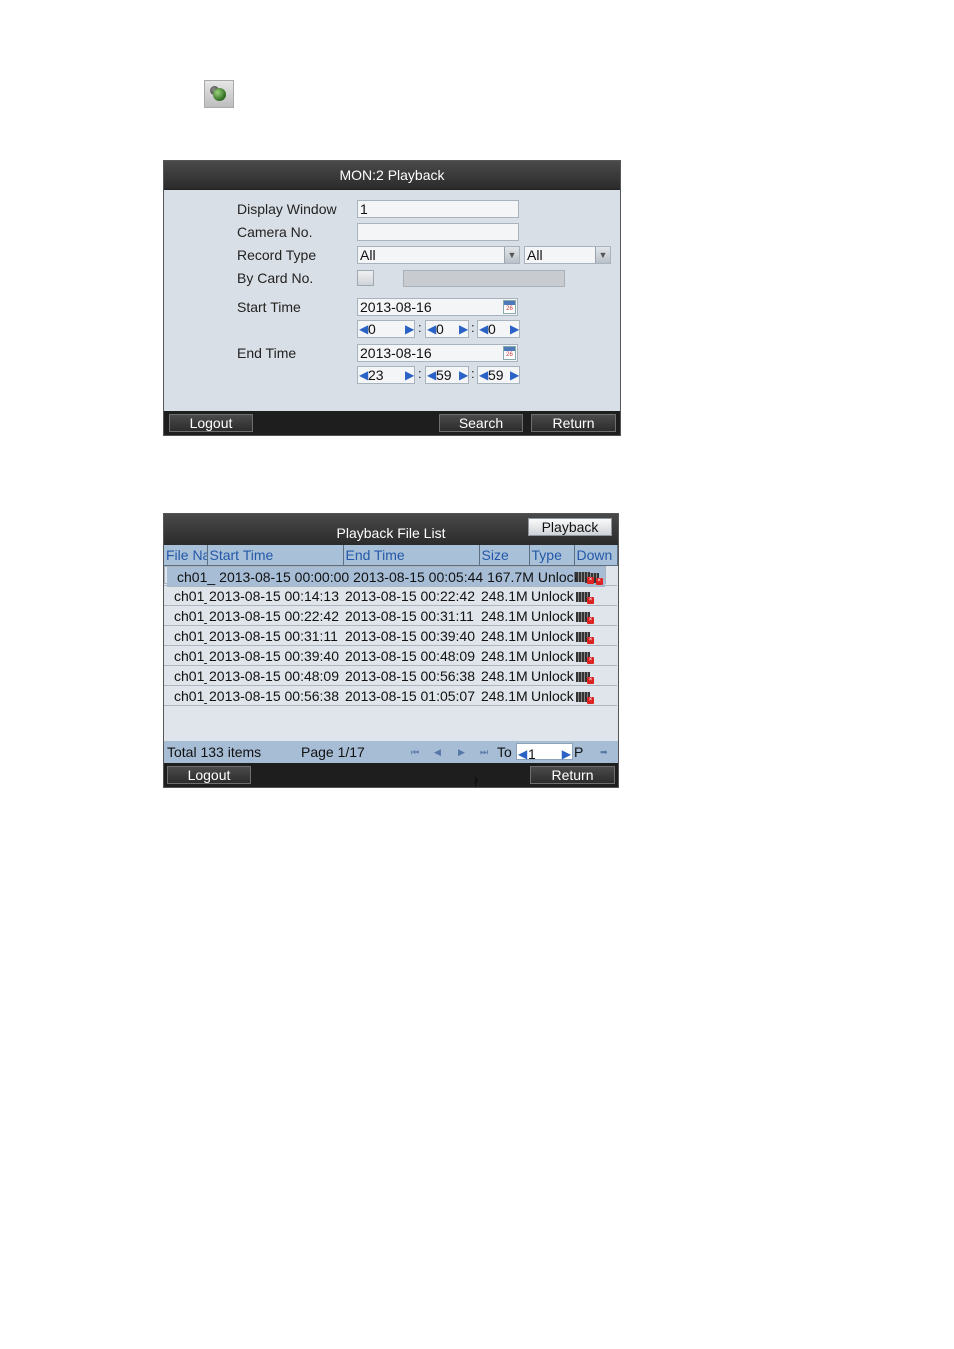 Image resolution: width=954 pixels, height=1349 pixels. What do you see at coordinates (277, 255) in the screenshot?
I see `record-type-label: Record Type` at bounding box center [277, 255].